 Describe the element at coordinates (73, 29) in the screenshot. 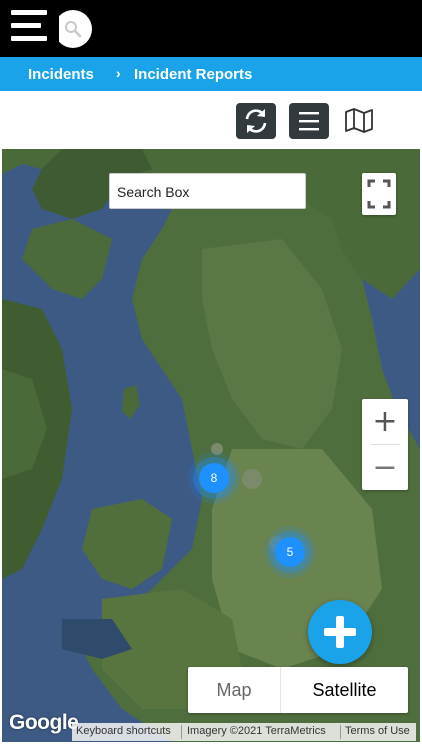

I see `search-logo-icon` at that location.